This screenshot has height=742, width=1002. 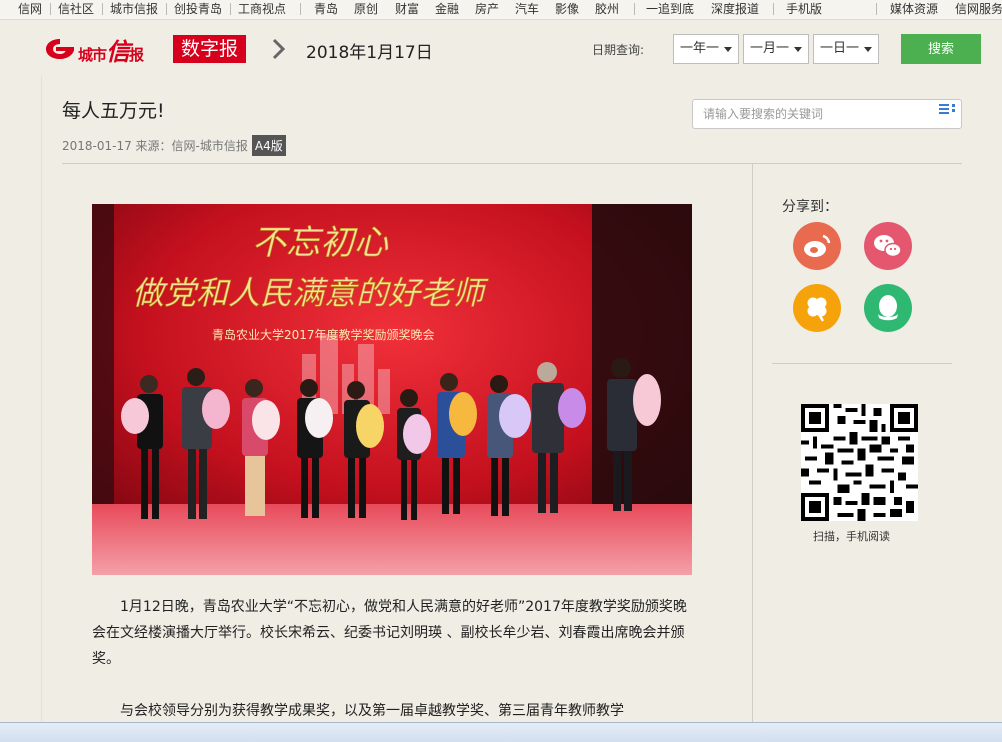 I want to click on nav-item: 深度报道, so click(x=735, y=9).